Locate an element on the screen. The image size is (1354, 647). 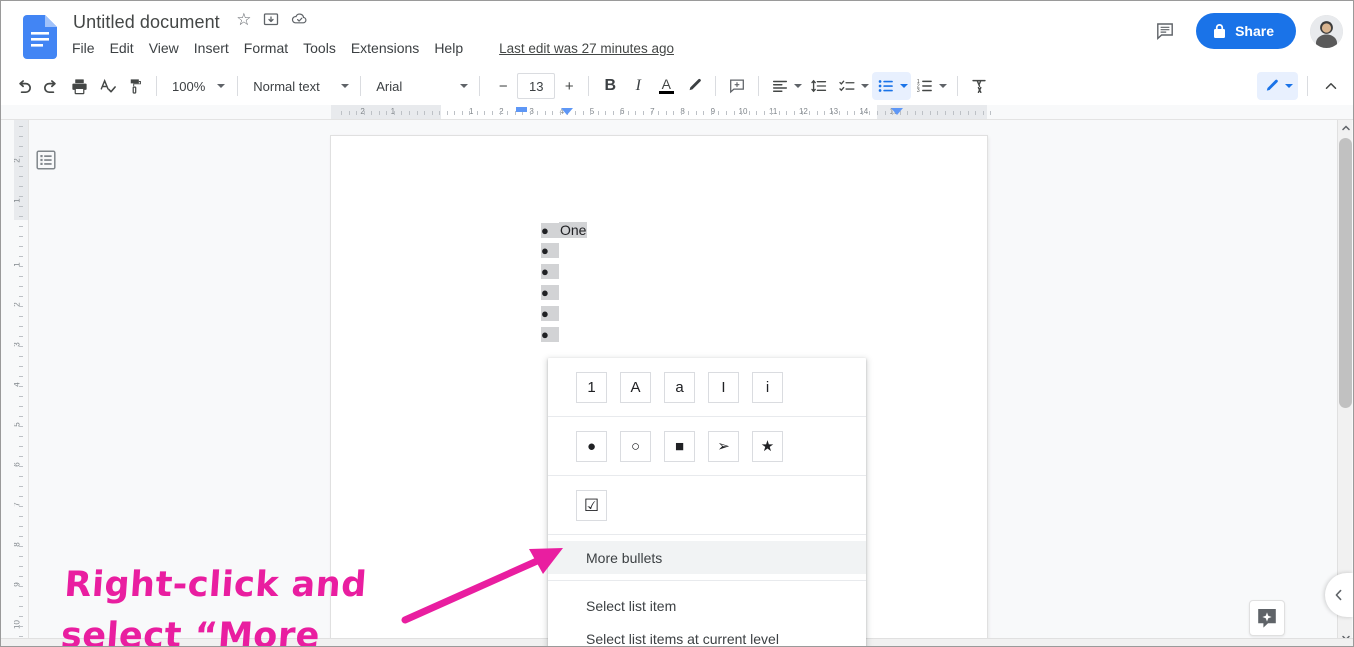
document-list-item: ● One is located at coordinates (564, 230).